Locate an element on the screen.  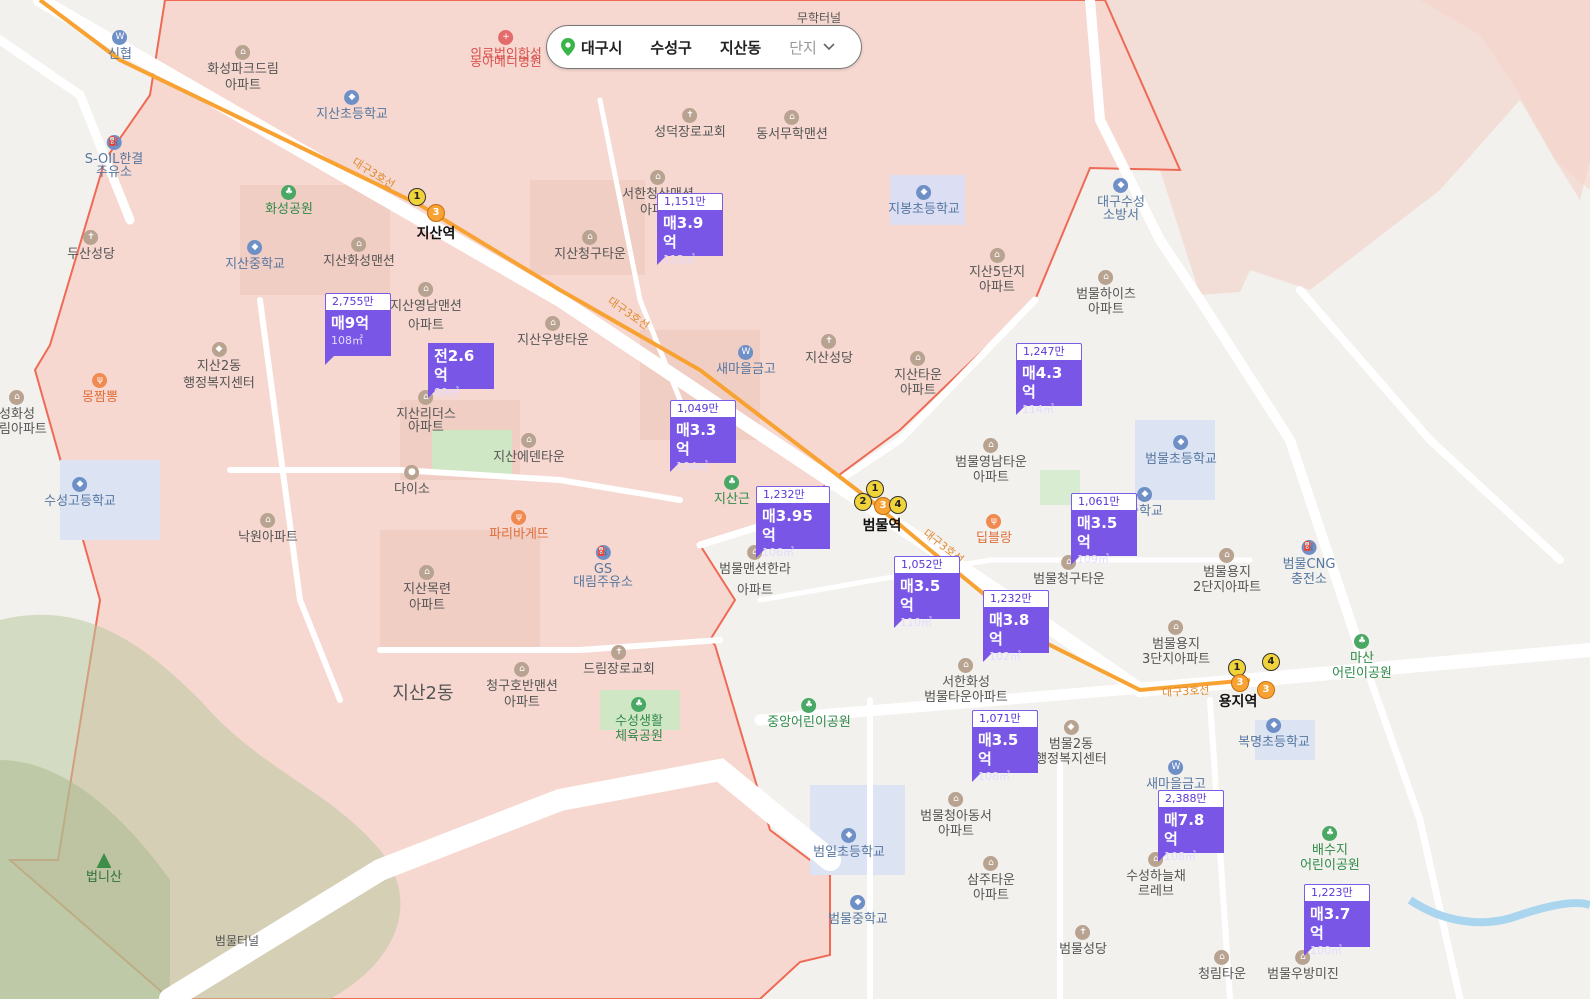
listing-price-marker: 1,151만 매3.9억 112㎡ is located at coordinates (690, 229).